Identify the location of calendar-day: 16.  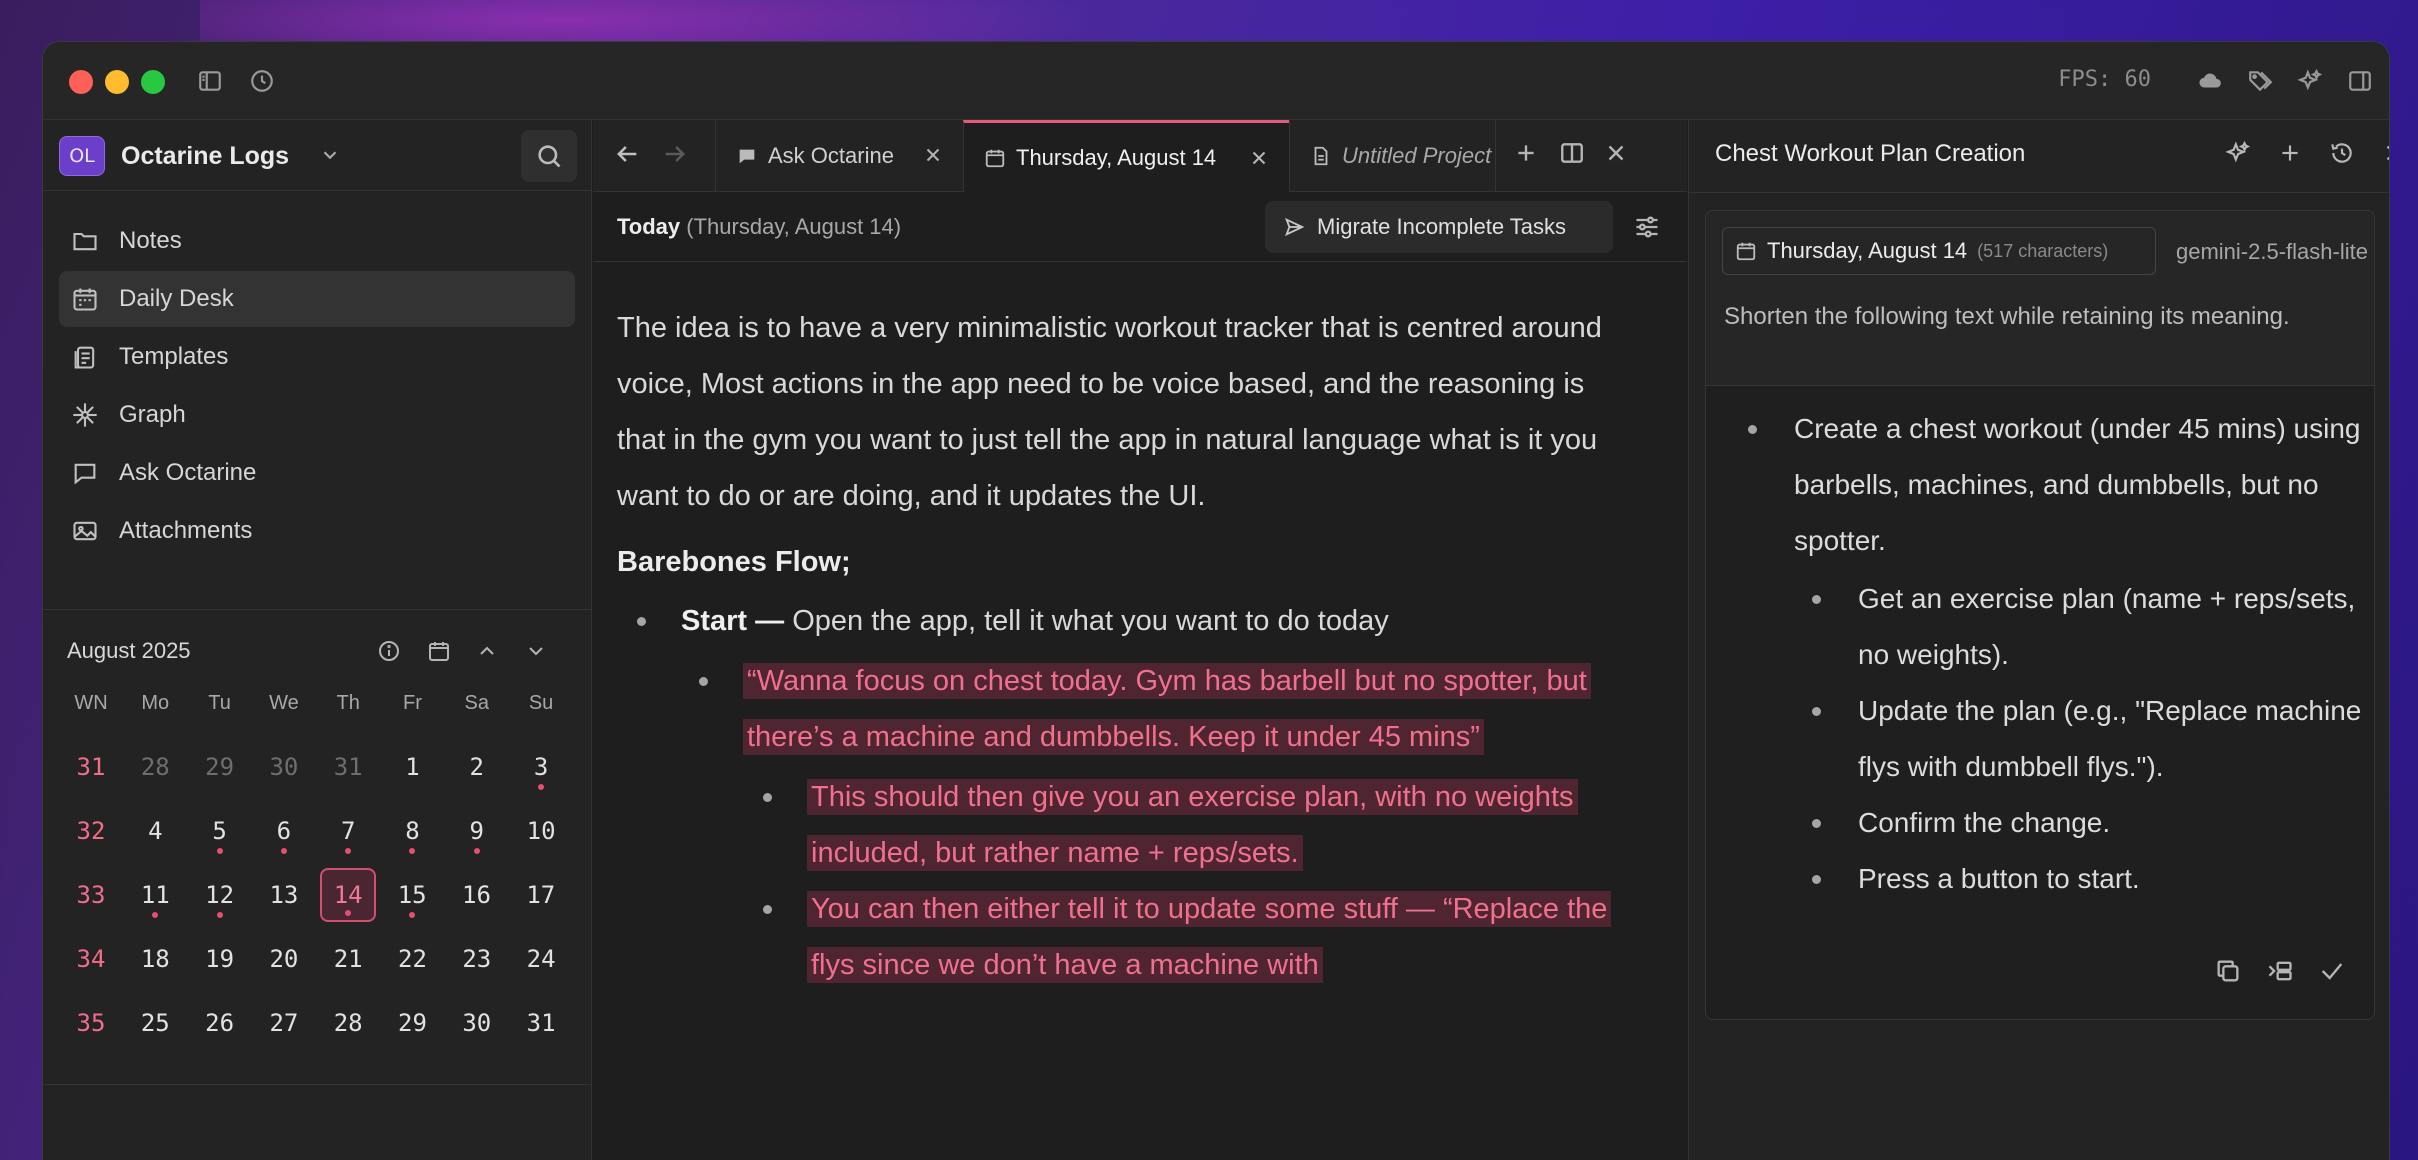
(476, 895).